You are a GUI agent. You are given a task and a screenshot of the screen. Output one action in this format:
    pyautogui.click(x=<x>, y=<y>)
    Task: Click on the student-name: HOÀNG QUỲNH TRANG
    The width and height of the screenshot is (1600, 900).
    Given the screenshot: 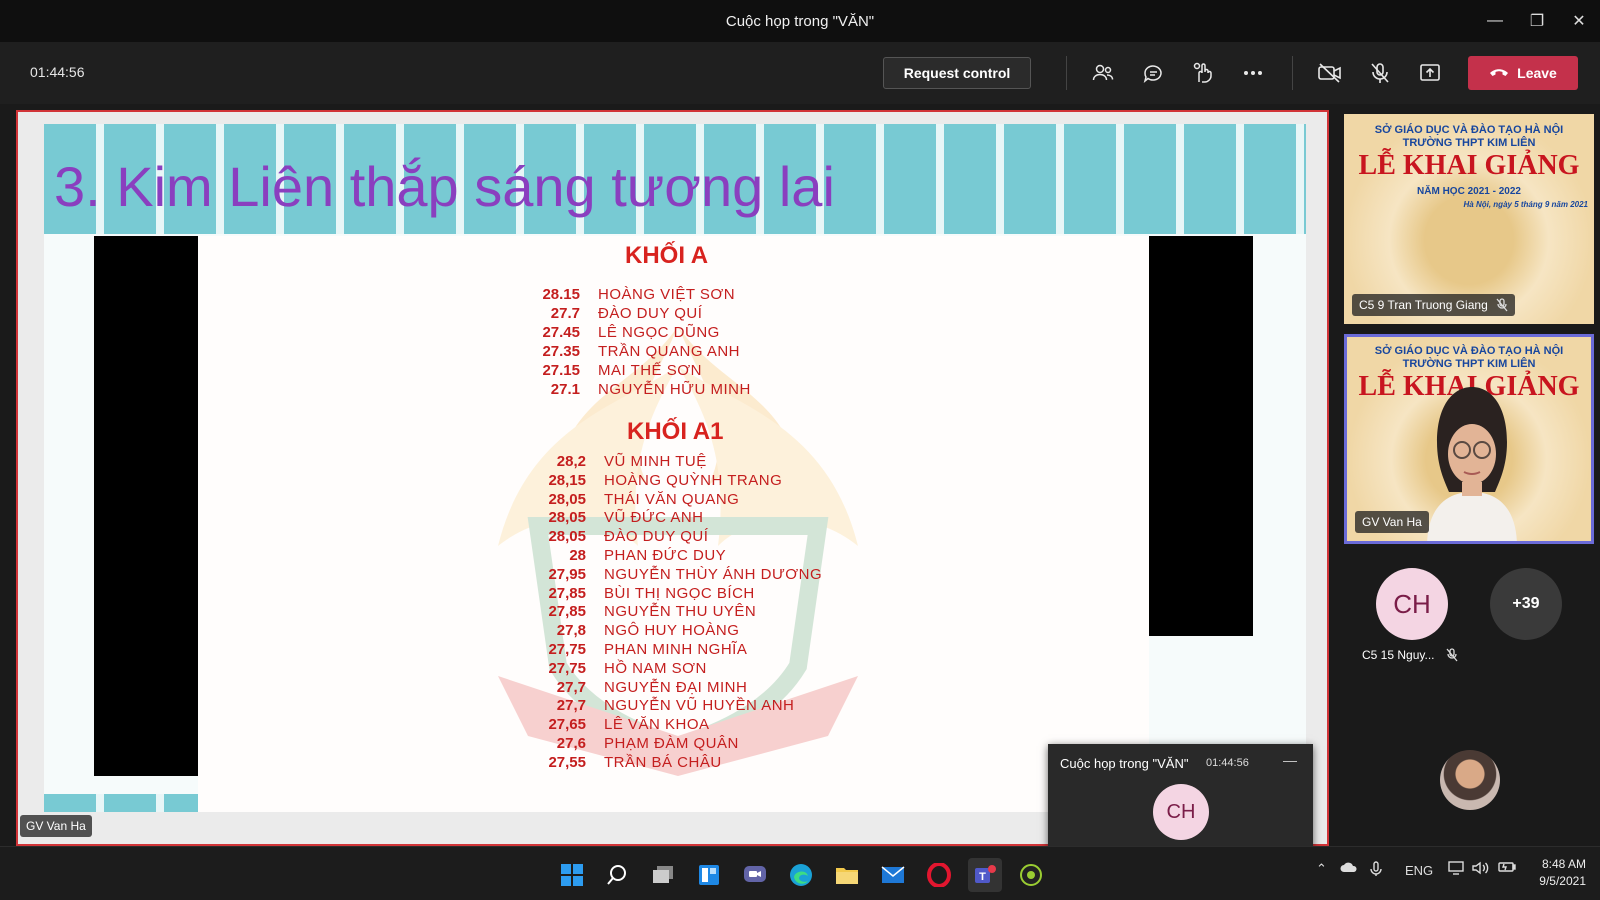 What is the action you would take?
    pyautogui.click(x=693, y=480)
    